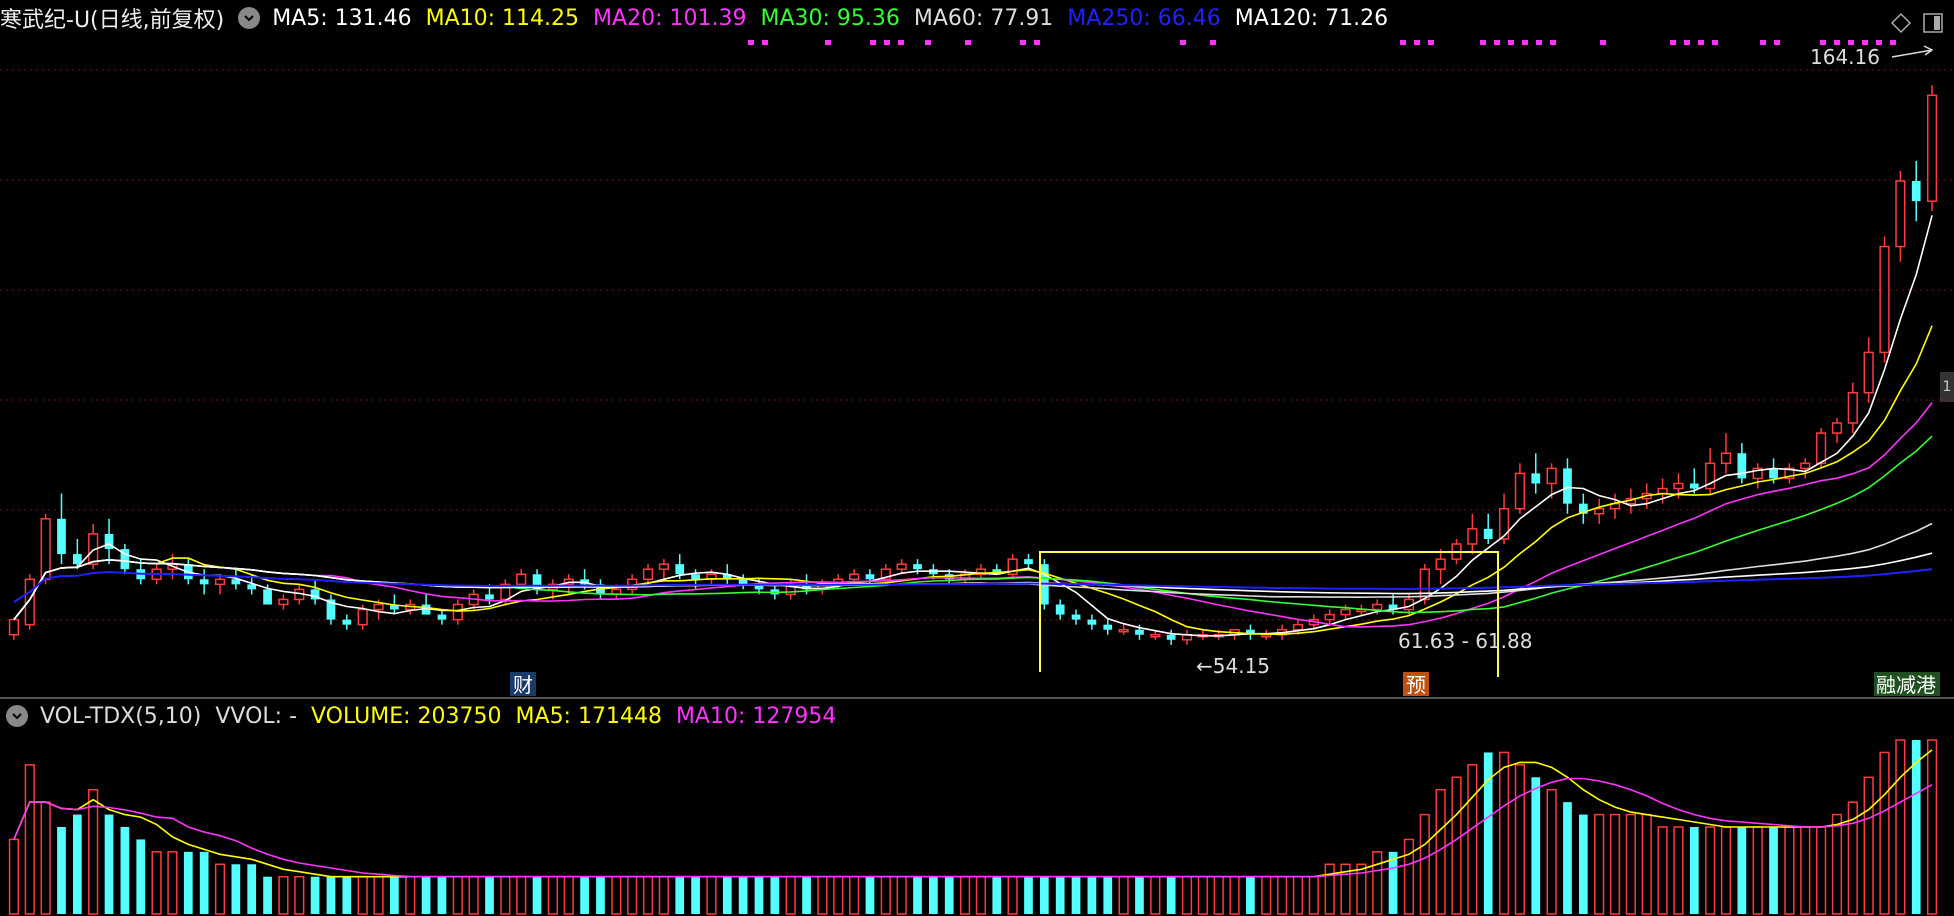 This screenshot has height=916, width=1954. Describe the element at coordinates (256, 716) in the screenshot. I see `vol-vvol: VVOL: -` at that location.